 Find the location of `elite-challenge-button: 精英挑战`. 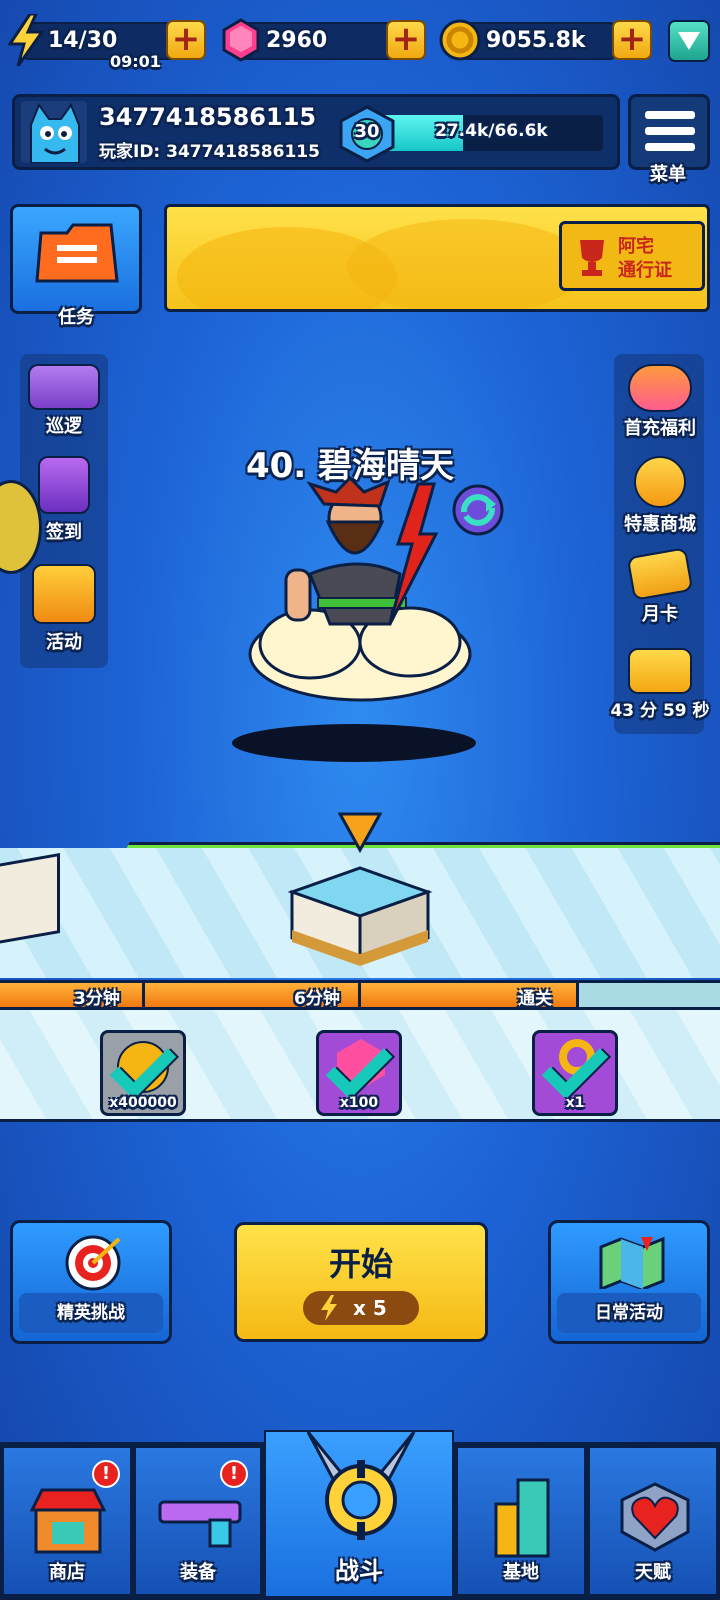

elite-challenge-button: 精英挑战 is located at coordinates (91, 1282).